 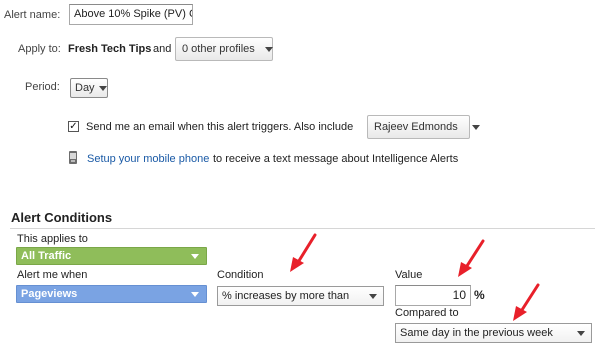 What do you see at coordinates (46, 256) in the screenshot?
I see `applies-to-value: All Traffic` at bounding box center [46, 256].